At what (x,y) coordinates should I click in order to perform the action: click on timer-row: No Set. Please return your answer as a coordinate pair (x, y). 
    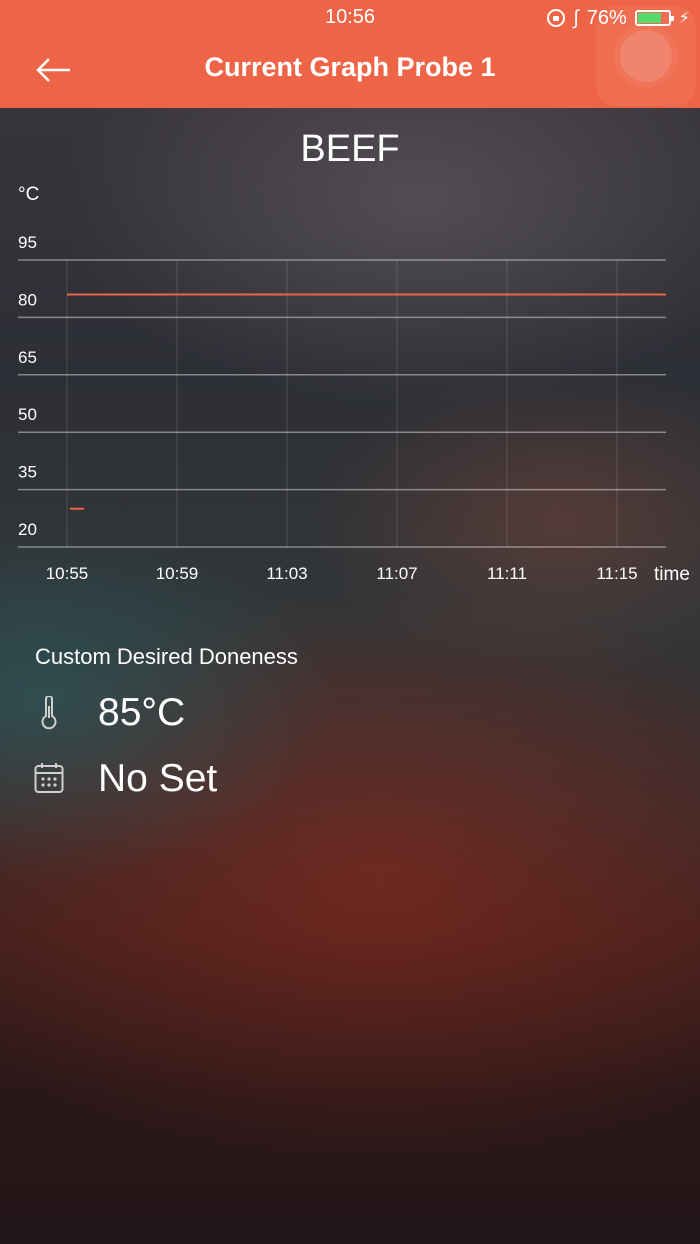
    Looking at the image, I should click on (125, 778).